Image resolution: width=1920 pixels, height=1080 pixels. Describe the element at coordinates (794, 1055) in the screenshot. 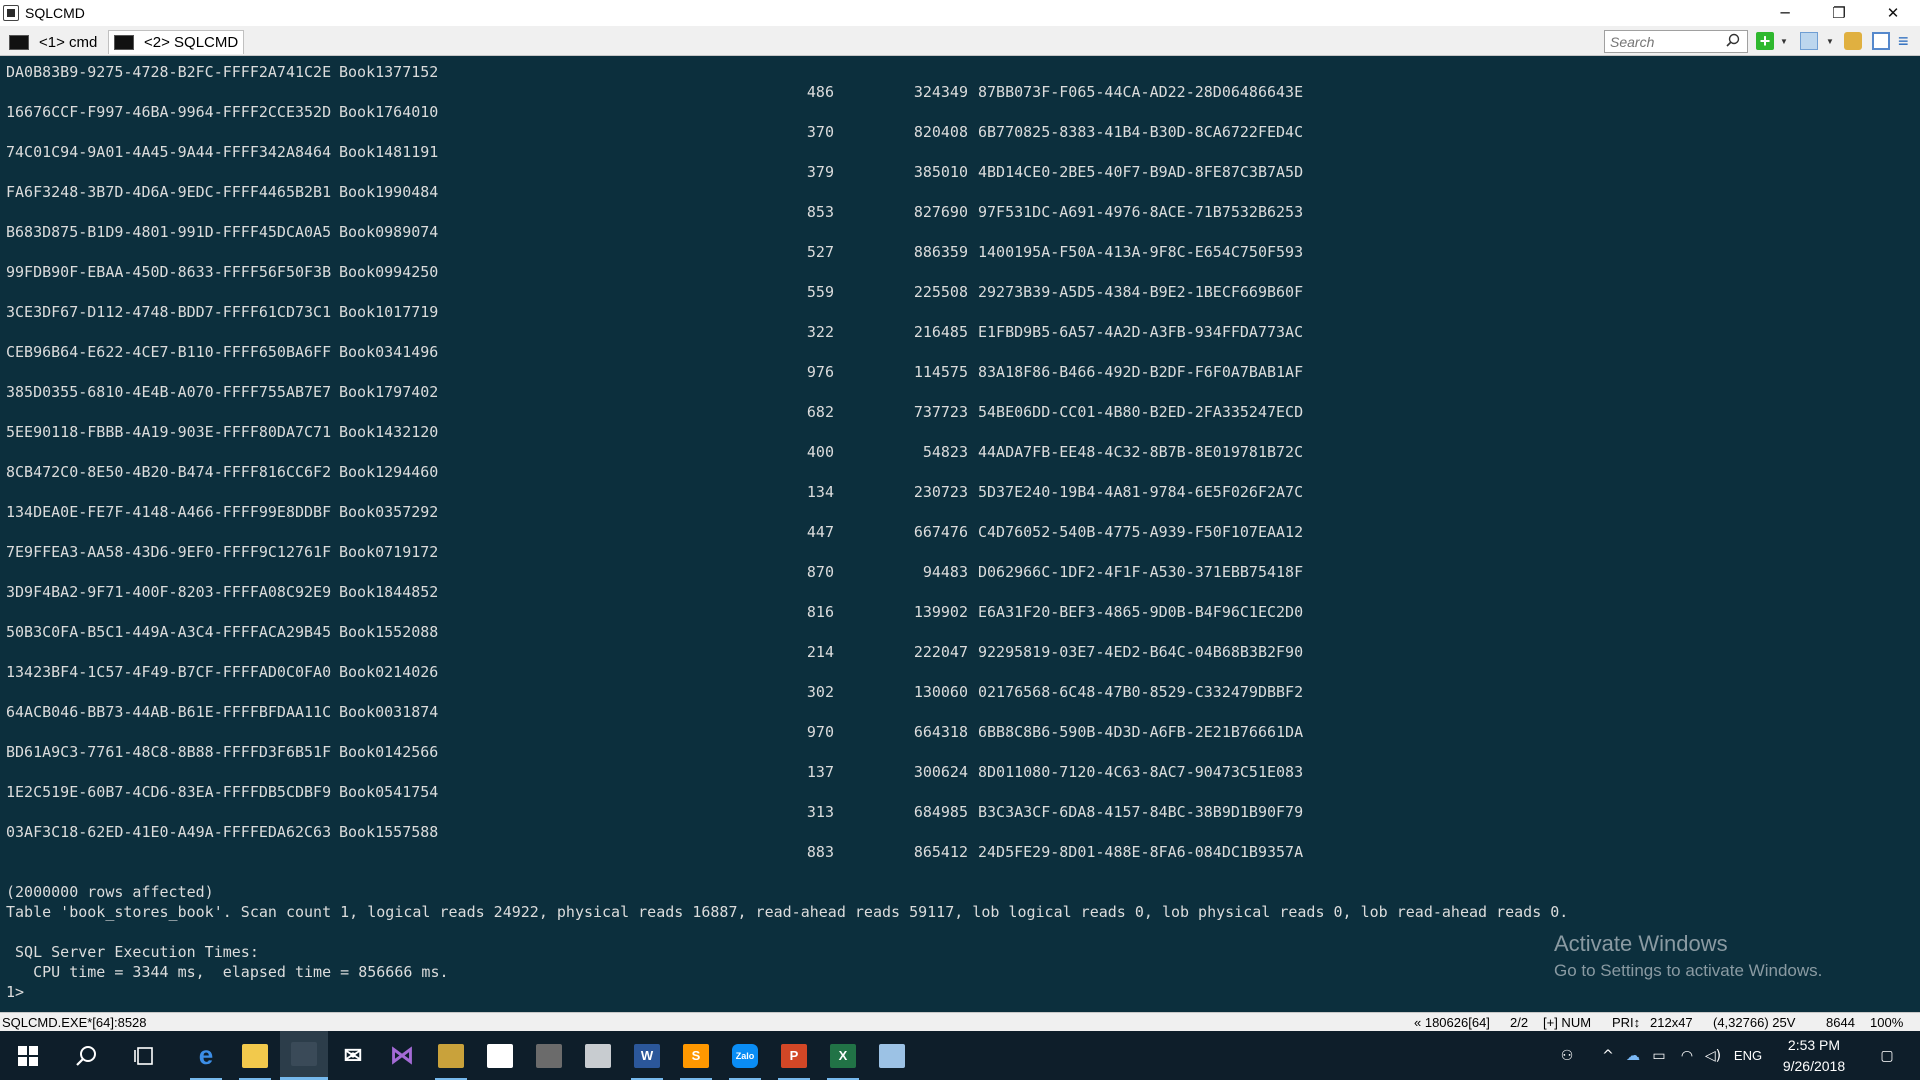

I see `taskbar-app-powerpoint: P` at that location.